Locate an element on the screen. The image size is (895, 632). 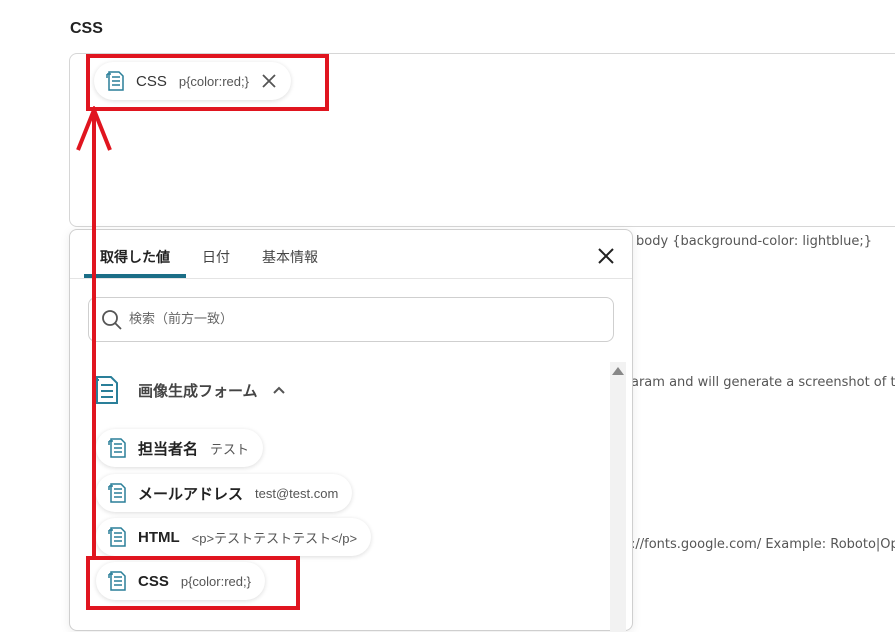
list-item: 担当者名 テスト is located at coordinates (180, 448).